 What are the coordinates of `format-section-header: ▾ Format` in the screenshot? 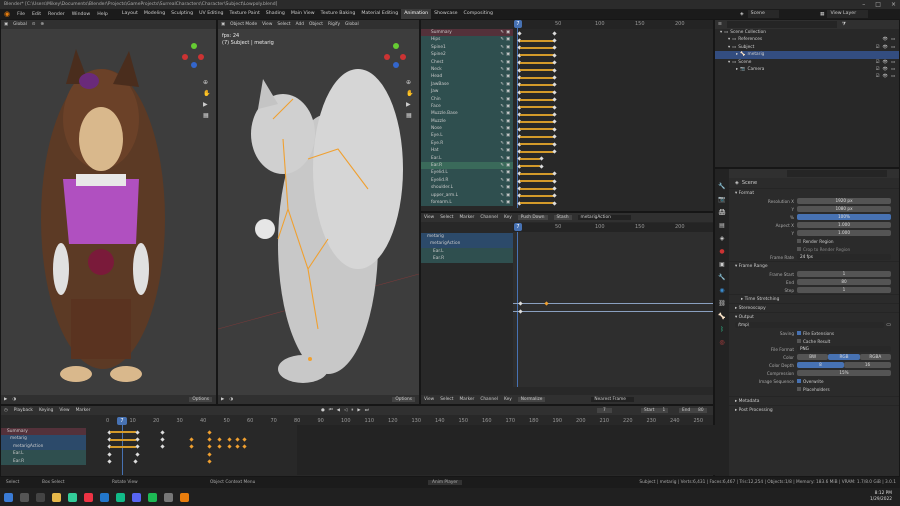 It's located at (814, 192).